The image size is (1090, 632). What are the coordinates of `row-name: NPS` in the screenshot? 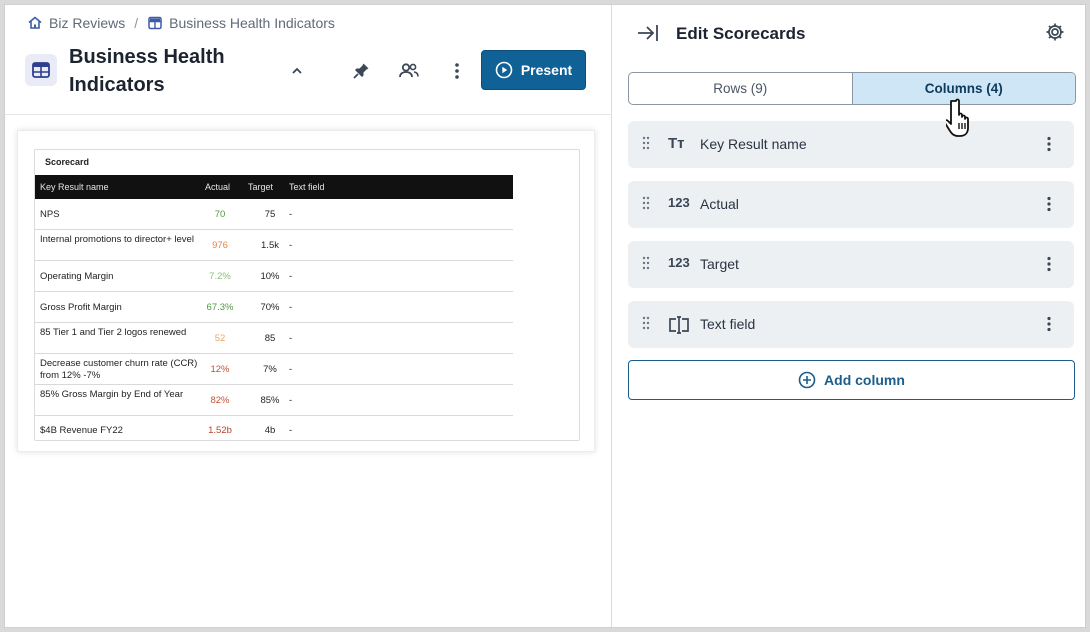 It's located at (50, 214).